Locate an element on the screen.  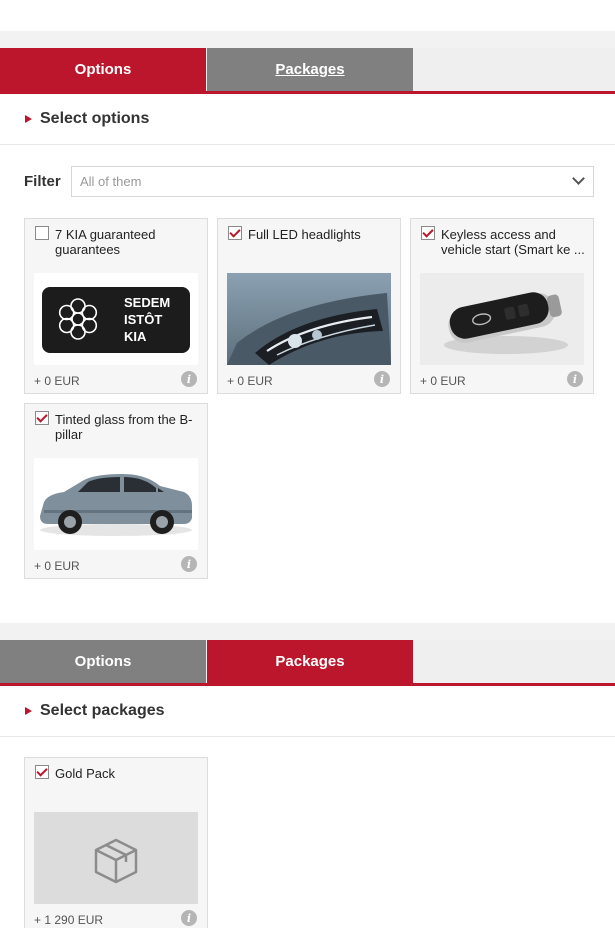
package-box-image is located at coordinates (116, 858).